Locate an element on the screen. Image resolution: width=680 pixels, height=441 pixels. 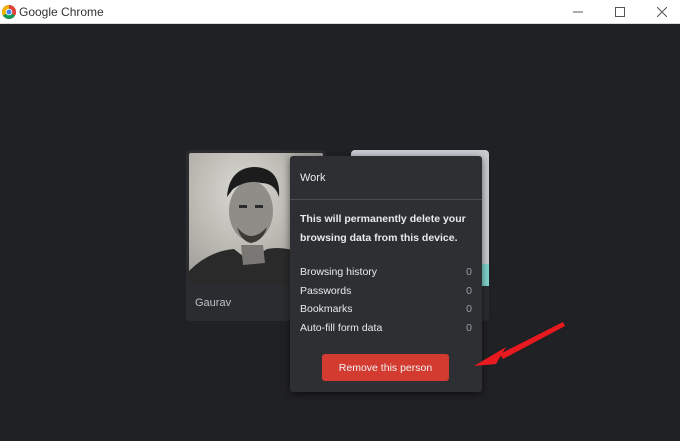
close-icon is located at coordinates (662, 12).